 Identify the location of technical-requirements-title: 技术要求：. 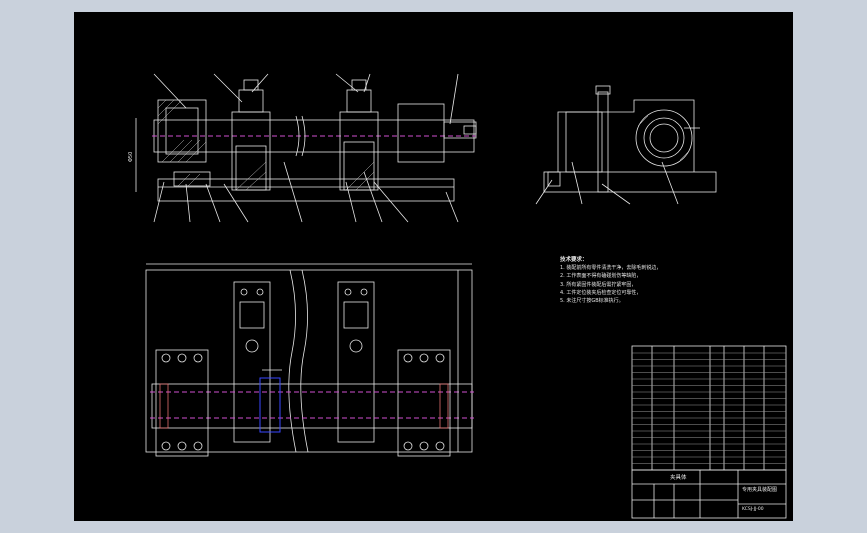
(574, 260).